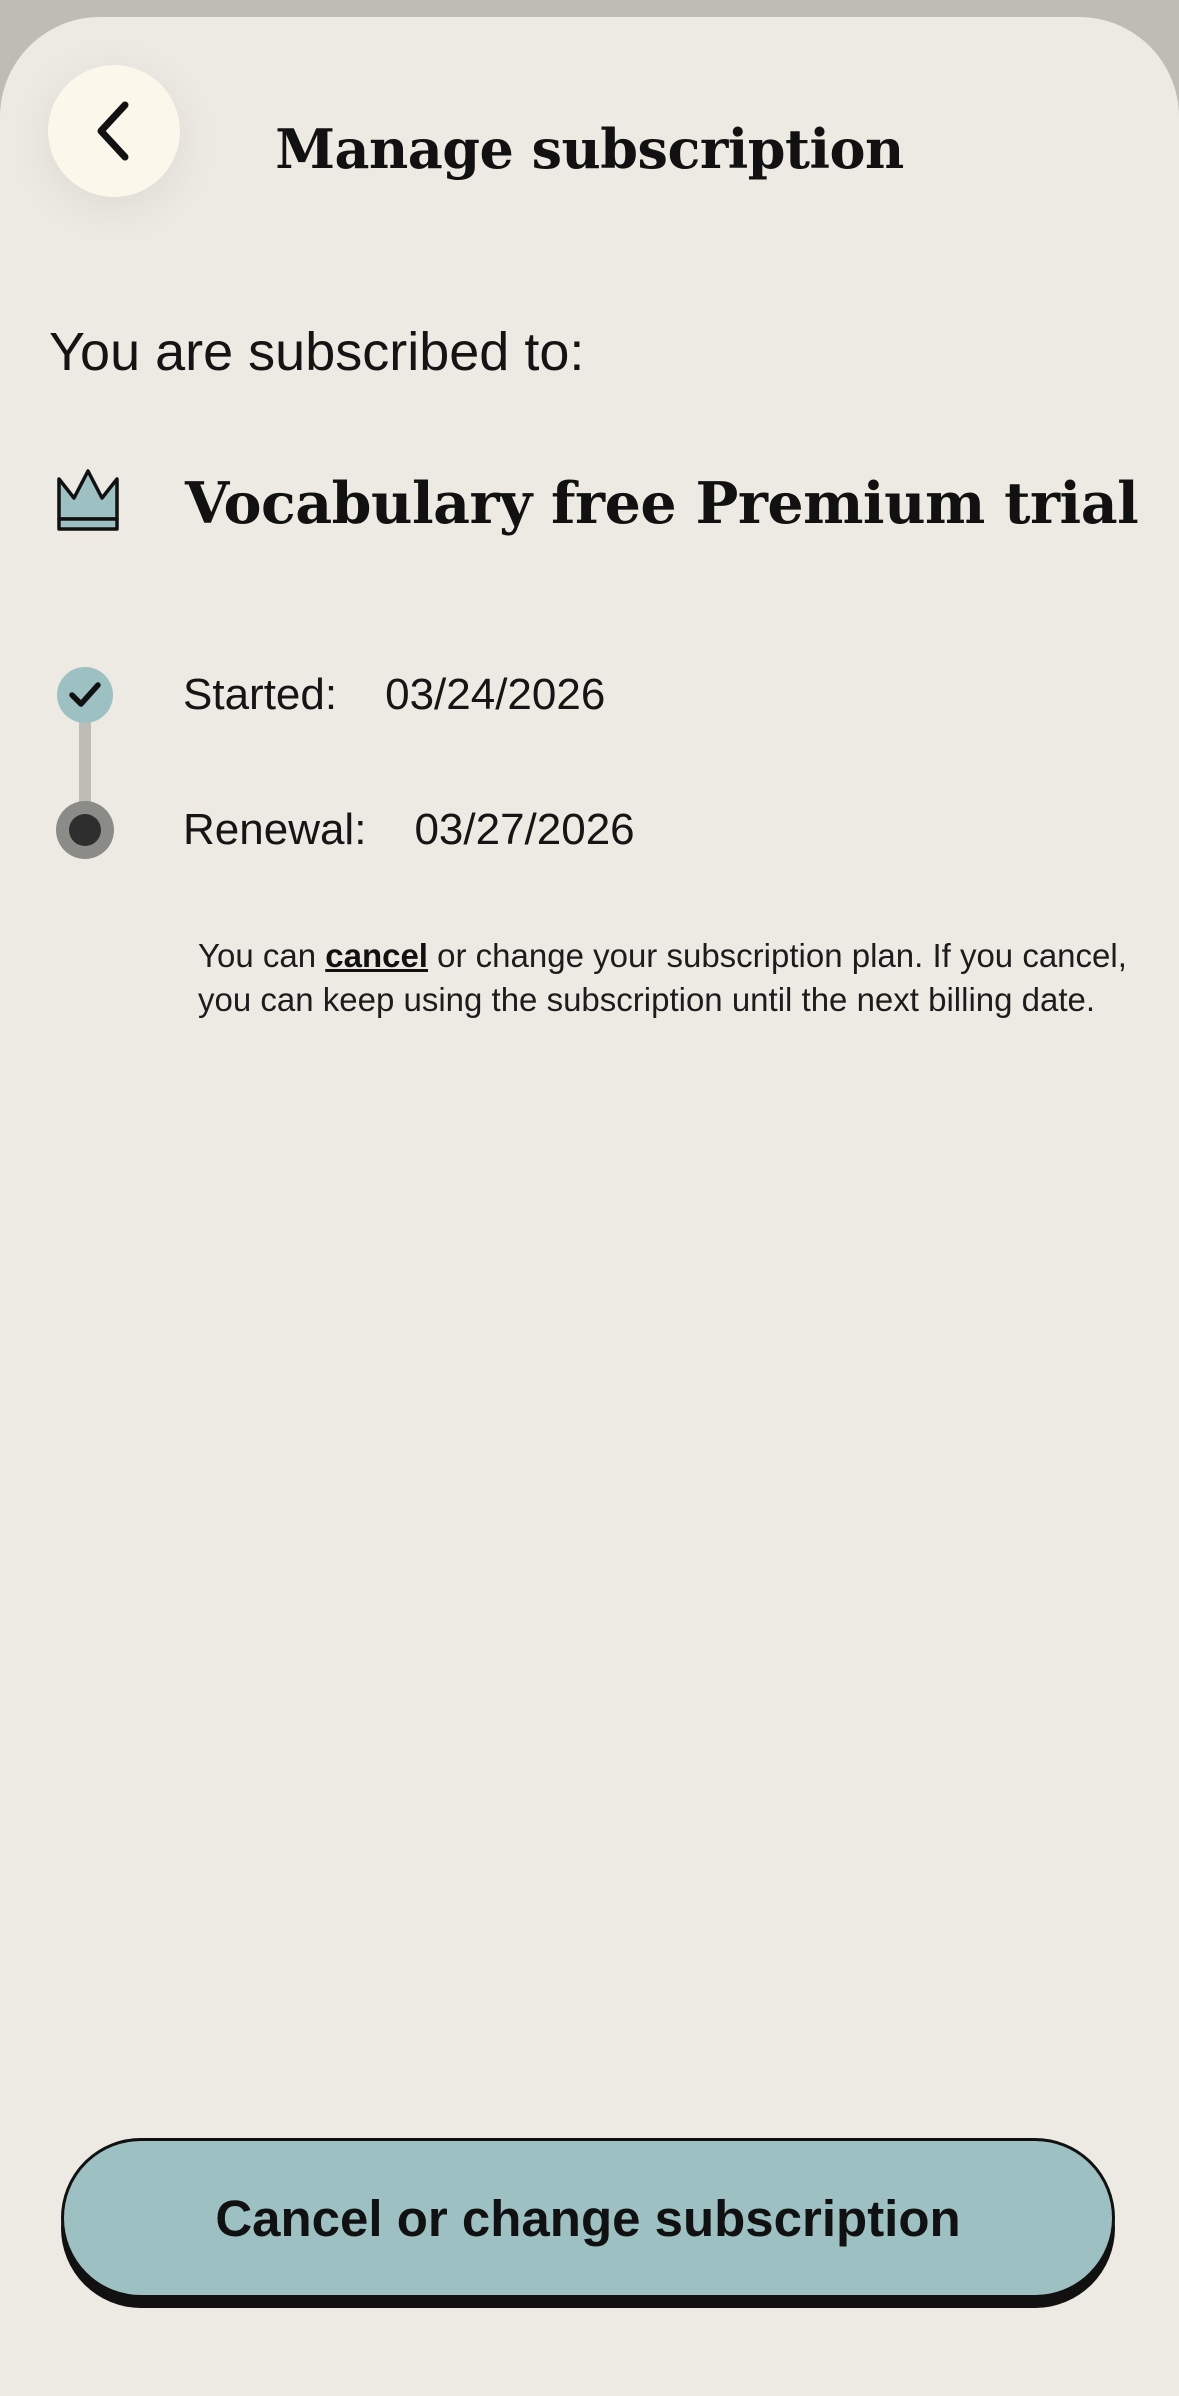  Describe the element at coordinates (275, 829) in the screenshot. I see `renewal-label: Renewal:` at that location.